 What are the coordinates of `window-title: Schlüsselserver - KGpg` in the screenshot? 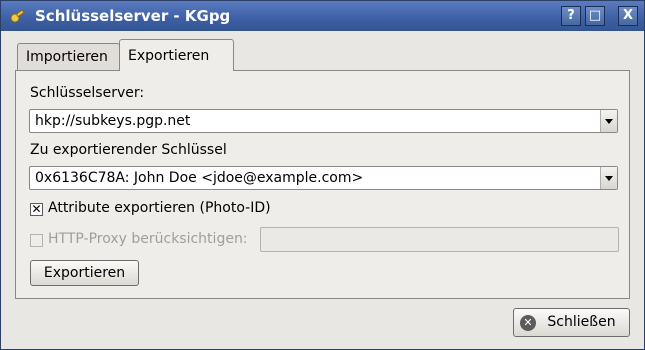 It's located at (133, 16).